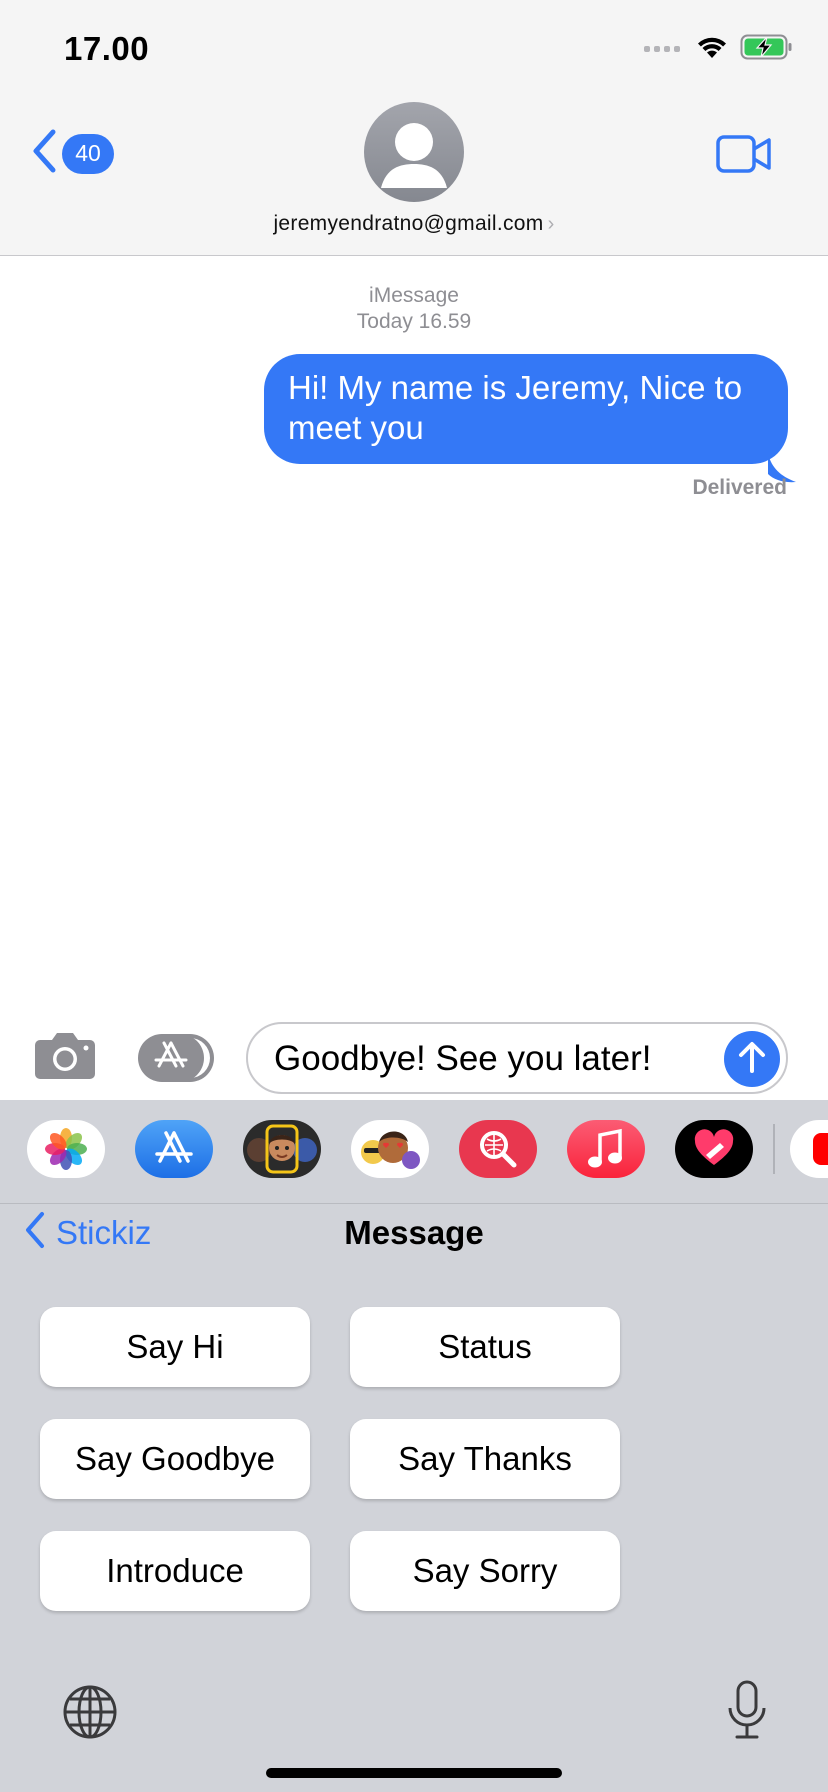 This screenshot has height=1792, width=828. I want to click on avatar-icon, so click(414, 162).